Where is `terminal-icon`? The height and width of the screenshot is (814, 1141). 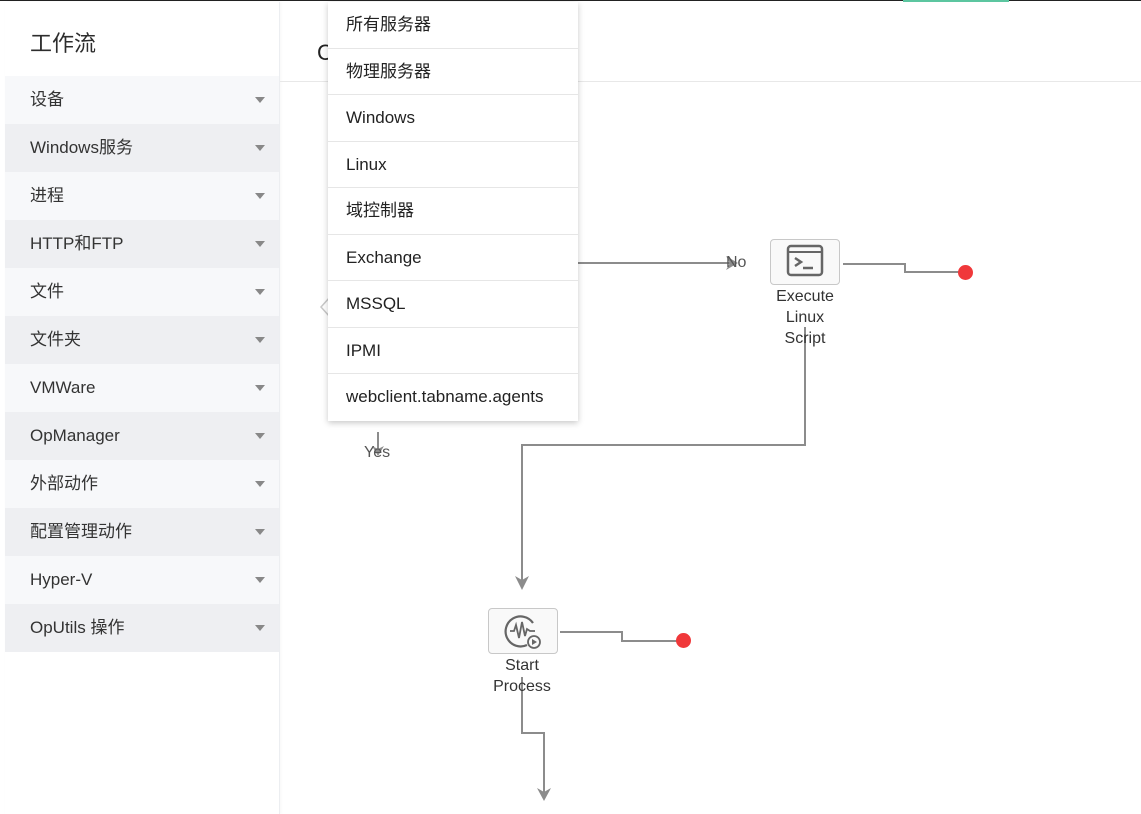 terminal-icon is located at coordinates (805, 260).